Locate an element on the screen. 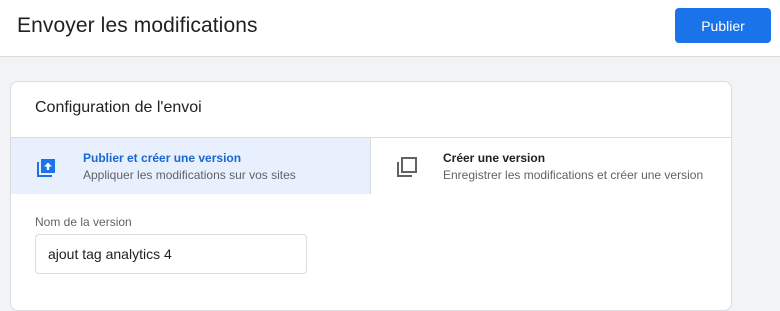 This screenshot has width=780, height=311. copy-version-icon is located at coordinates (407, 167).